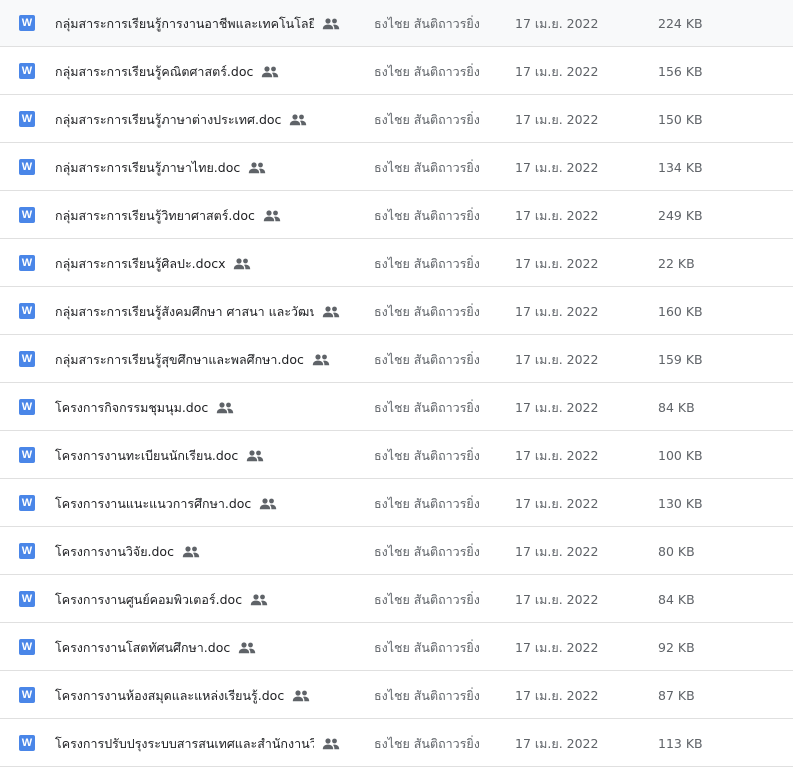 The width and height of the screenshot is (798, 773). What do you see at coordinates (680, 119) in the screenshot?
I see `file-size: 150 KB` at bounding box center [680, 119].